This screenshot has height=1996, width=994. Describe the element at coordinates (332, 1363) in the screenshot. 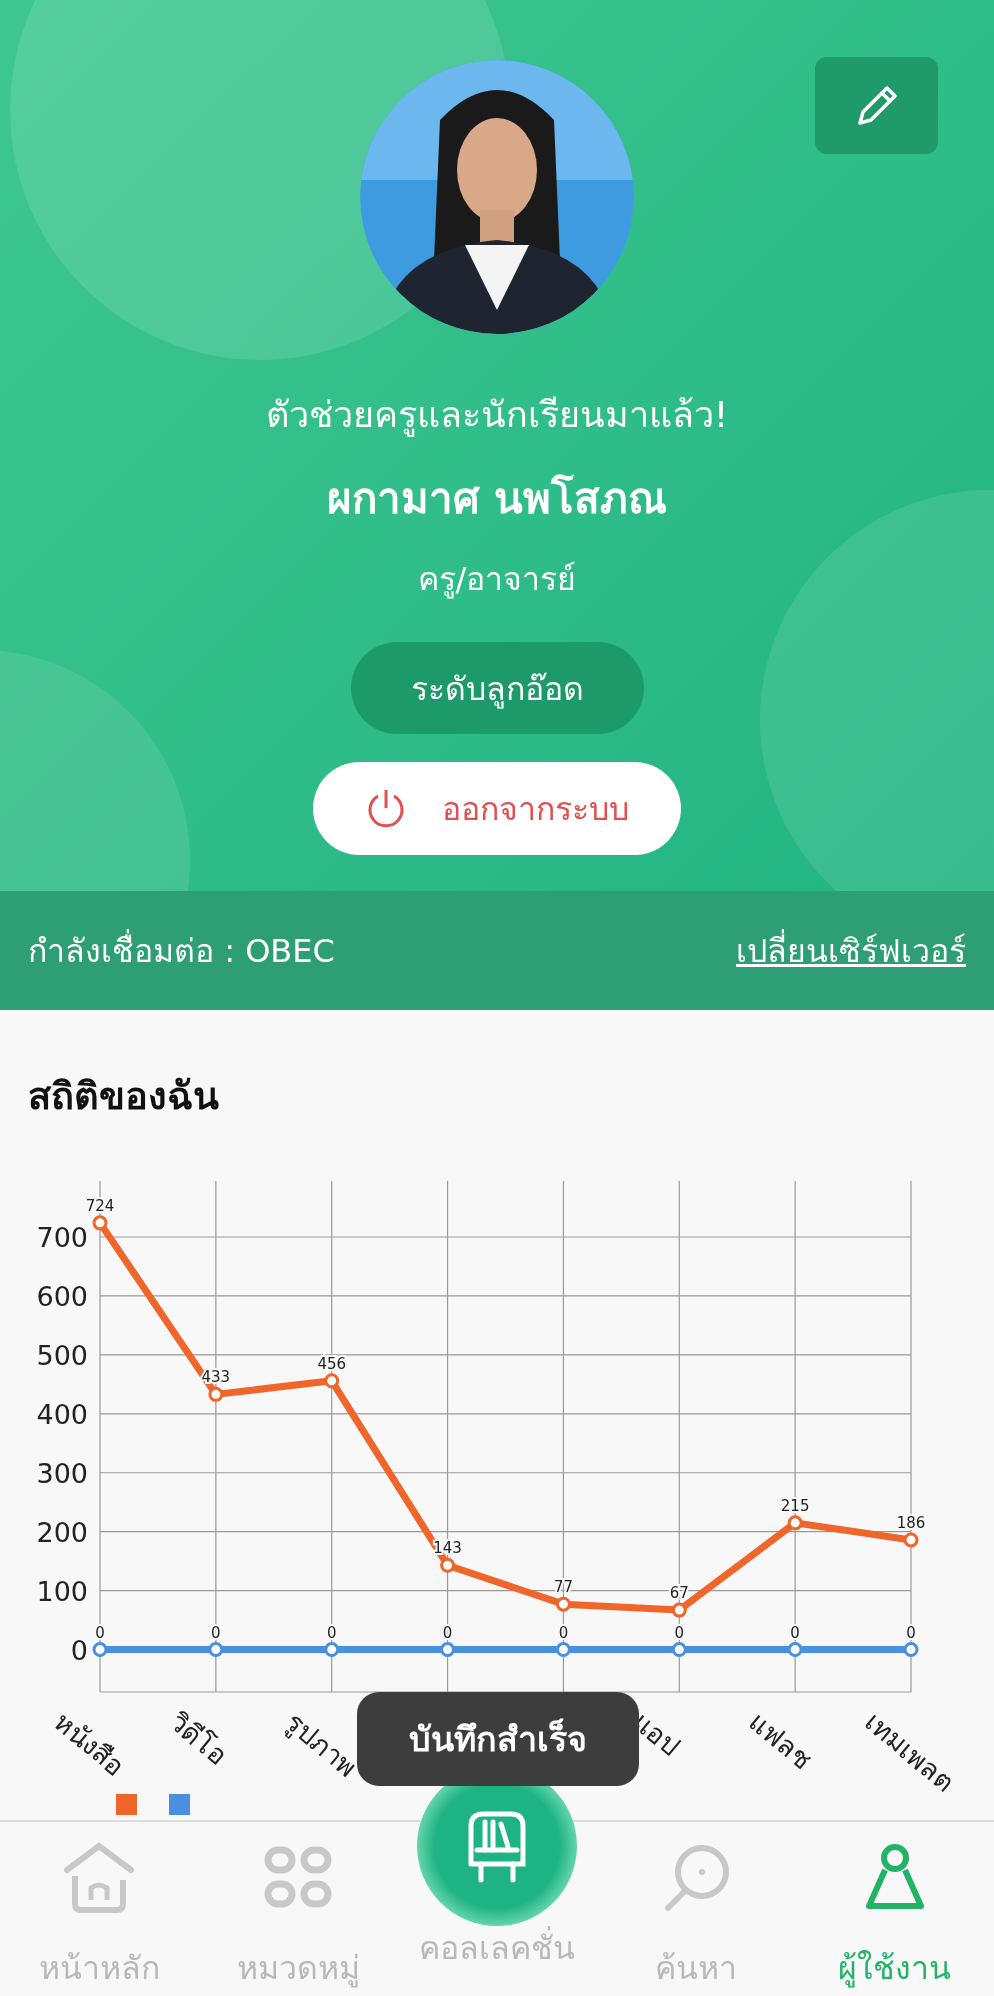

I see `data-label: 456` at that location.